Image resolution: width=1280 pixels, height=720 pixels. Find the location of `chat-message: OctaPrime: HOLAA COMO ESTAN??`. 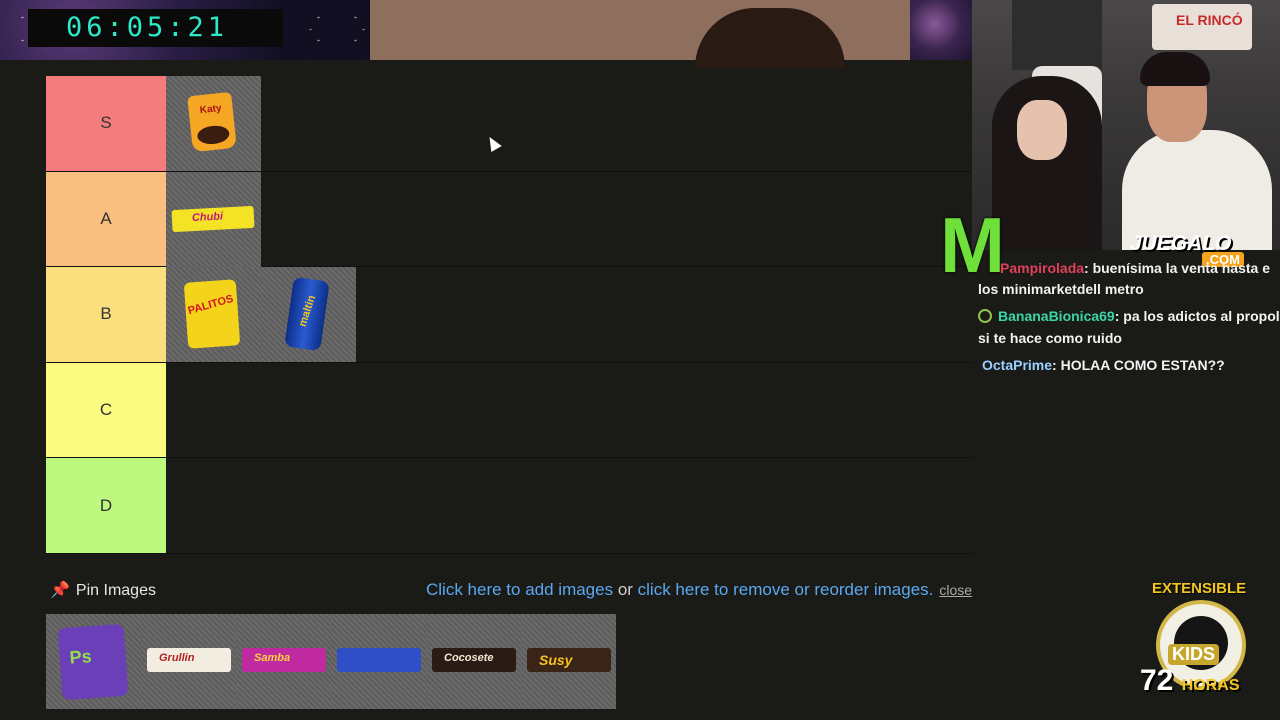

chat-message: OctaPrime: HOLAA COMO ESTAN?? is located at coordinates (1129, 365).